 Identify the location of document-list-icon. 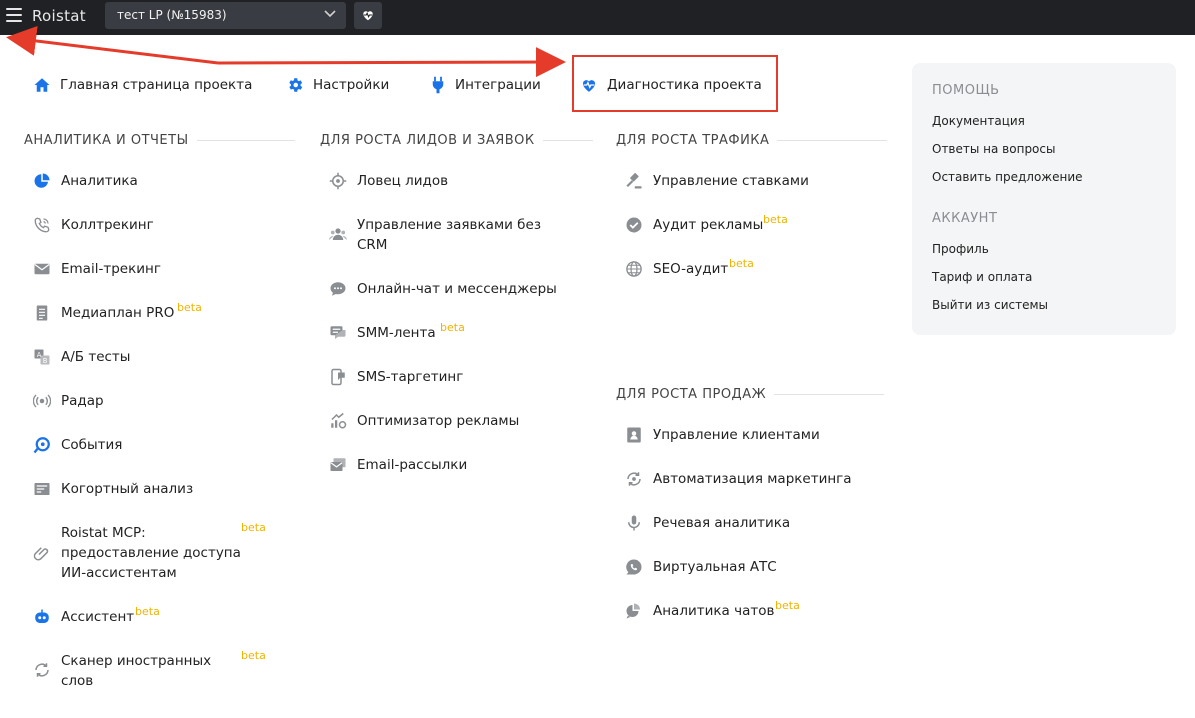
(42, 313).